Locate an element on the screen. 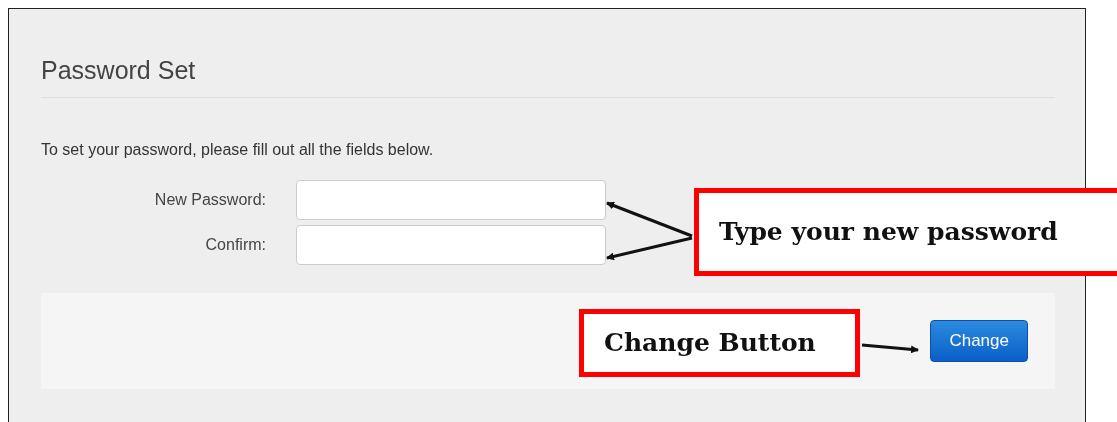  change-button: Change is located at coordinates (979, 341).